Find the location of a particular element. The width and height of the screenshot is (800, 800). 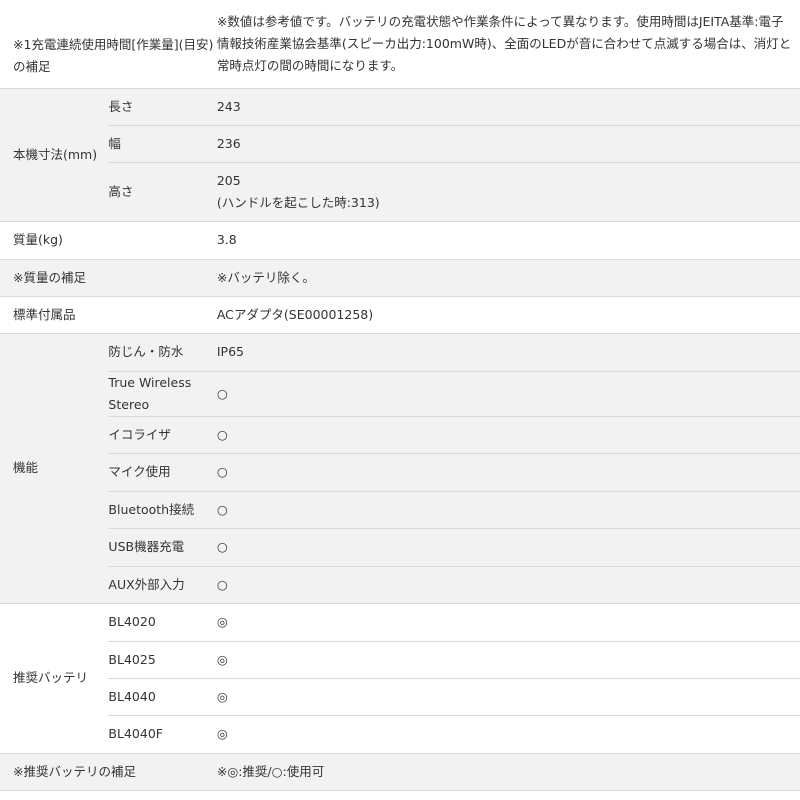

sub-label: 長さ is located at coordinates (162, 107).